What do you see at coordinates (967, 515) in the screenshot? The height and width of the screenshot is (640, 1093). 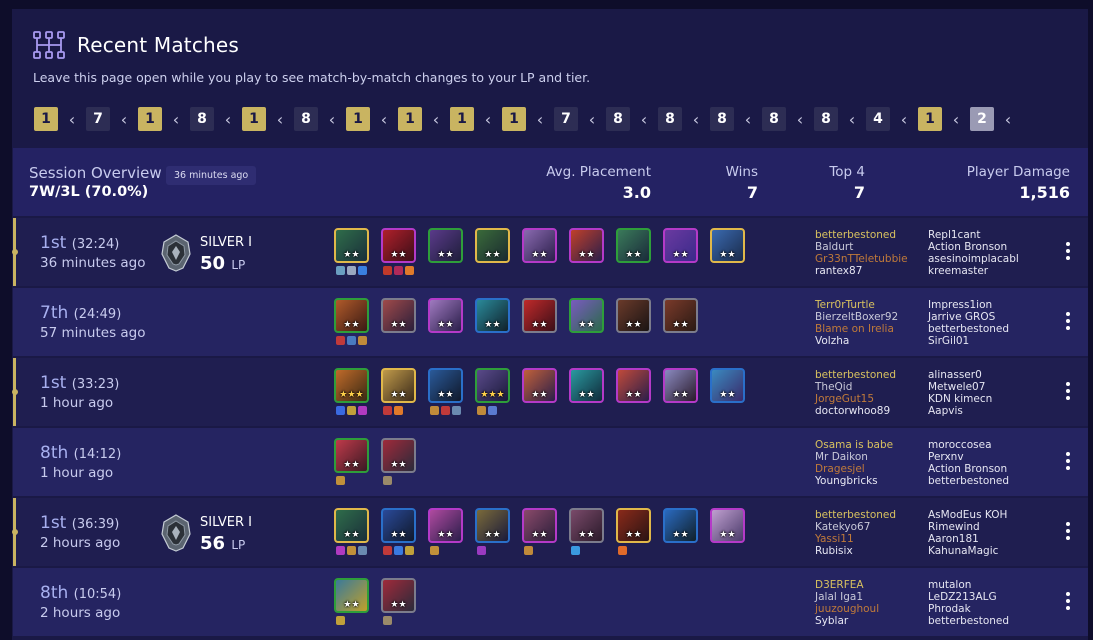 I see `player-name: AsModEus KOH` at bounding box center [967, 515].